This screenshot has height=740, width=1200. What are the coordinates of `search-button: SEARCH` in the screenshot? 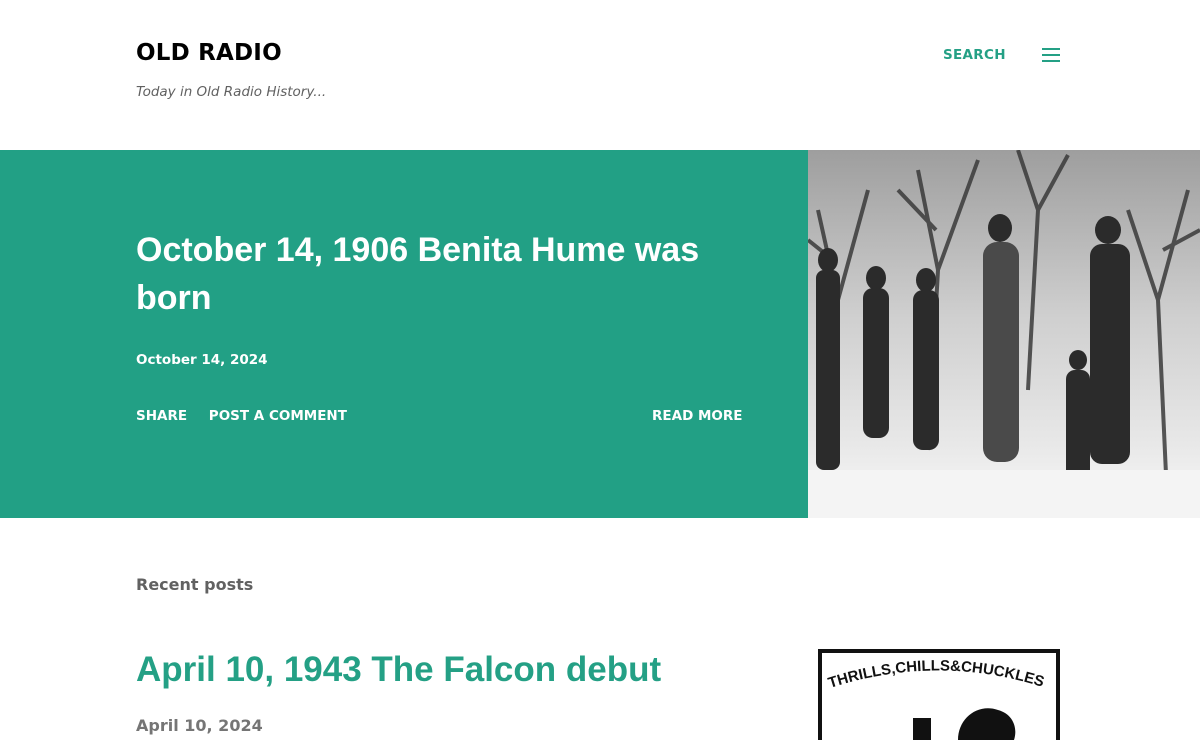 It's located at (974, 55).